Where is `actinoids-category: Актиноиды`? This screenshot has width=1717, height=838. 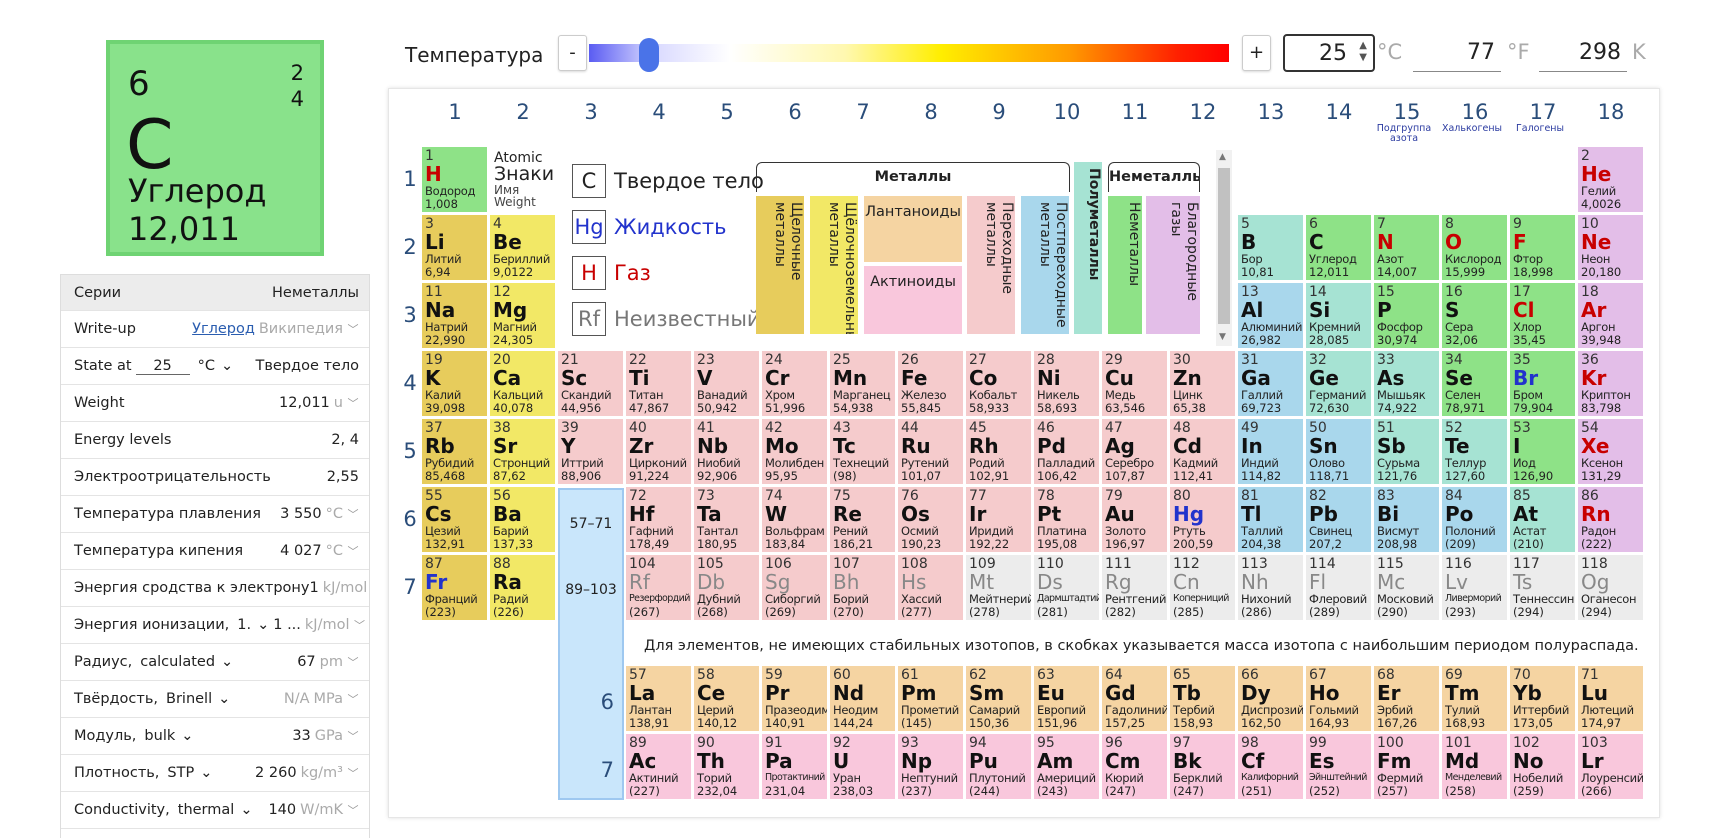
actinoids-category: Актиноиды is located at coordinates (913, 300).